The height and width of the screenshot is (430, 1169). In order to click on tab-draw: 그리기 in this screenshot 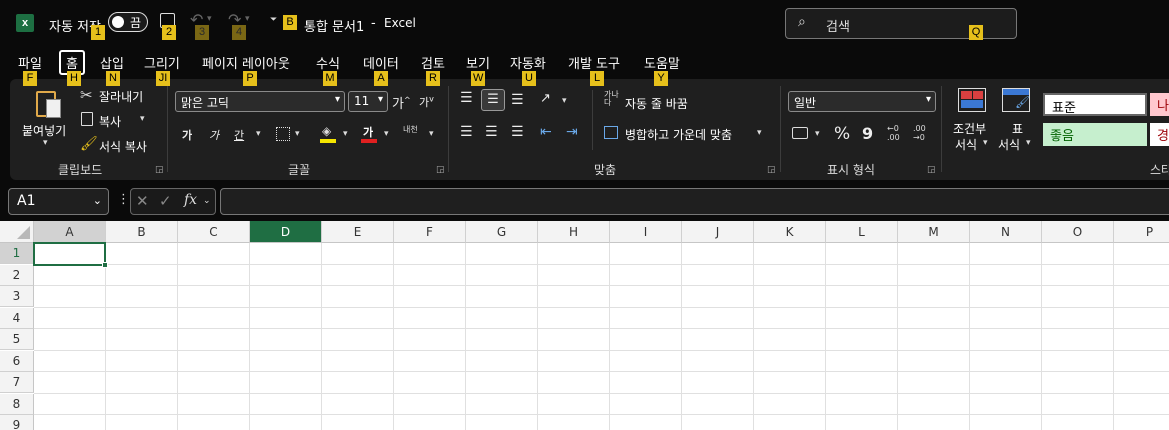, I will do `click(162, 62)`.